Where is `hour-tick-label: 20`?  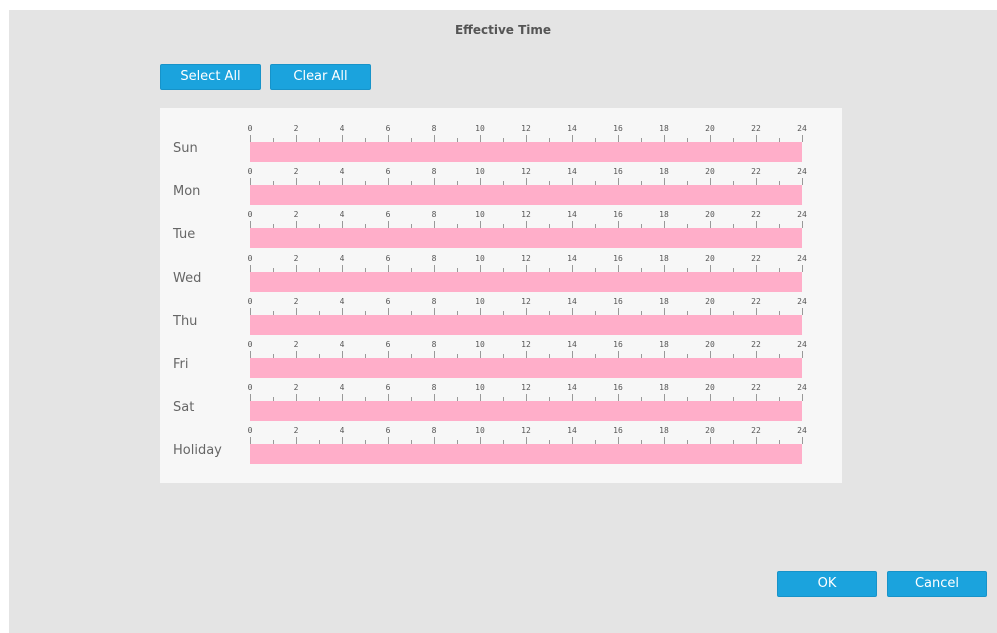 hour-tick-label: 20 is located at coordinates (710, 388).